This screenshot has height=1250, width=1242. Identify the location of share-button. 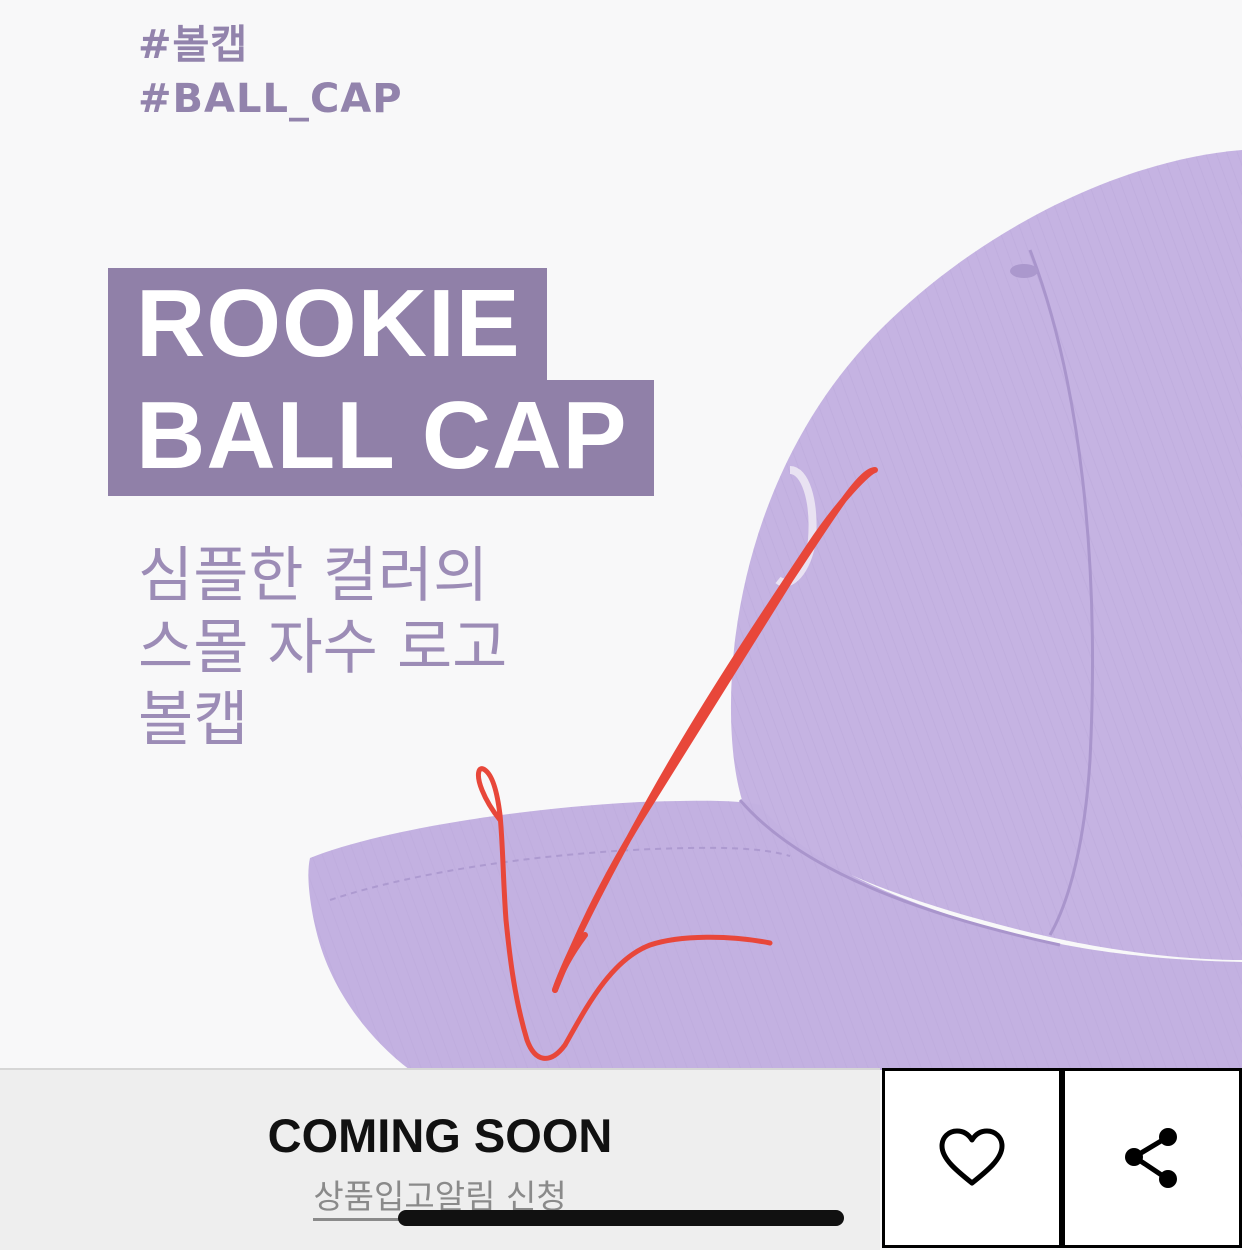
(1152, 1158).